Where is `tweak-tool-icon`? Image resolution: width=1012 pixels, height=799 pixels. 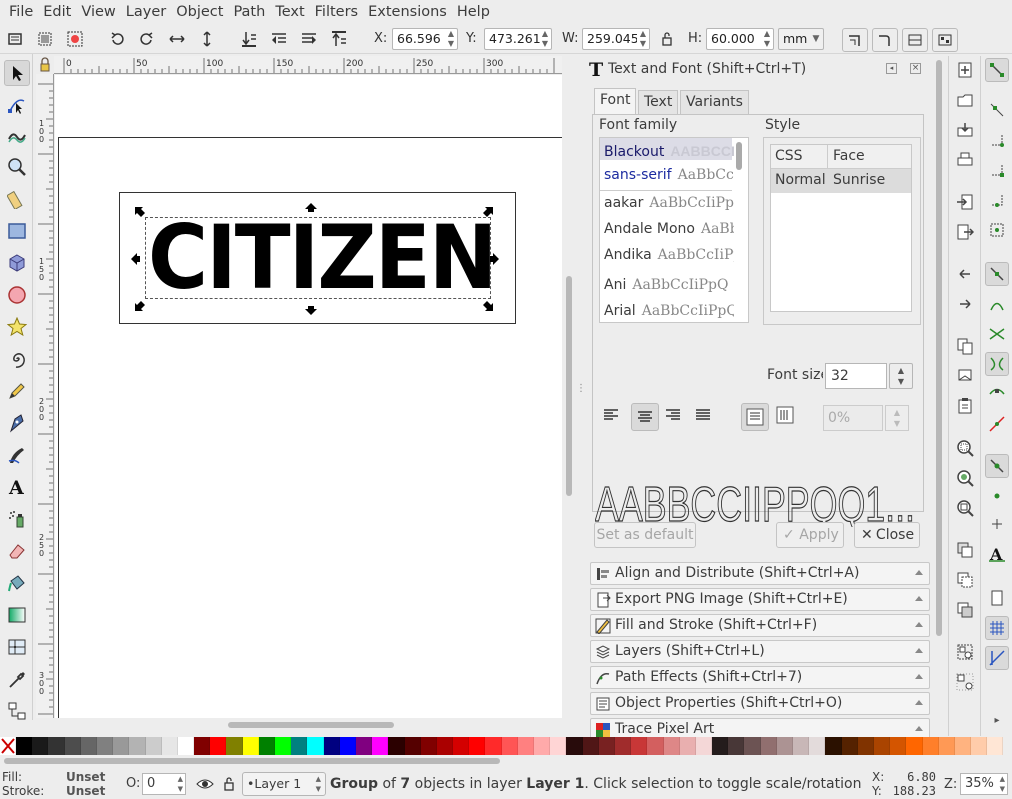
tweak-tool-icon is located at coordinates (17, 135).